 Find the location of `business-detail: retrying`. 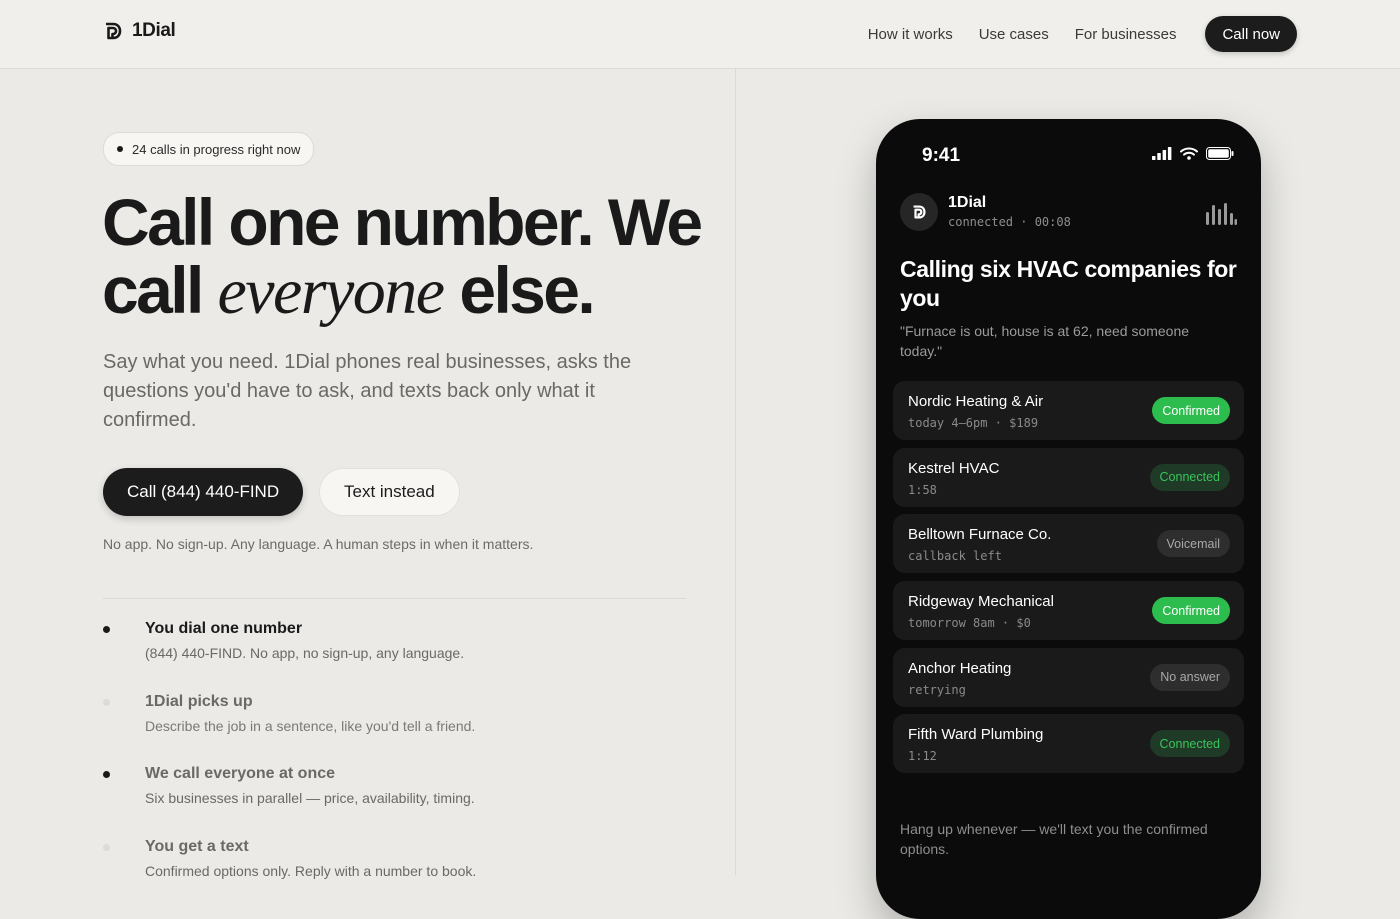

business-detail: retrying is located at coordinates (937, 689).